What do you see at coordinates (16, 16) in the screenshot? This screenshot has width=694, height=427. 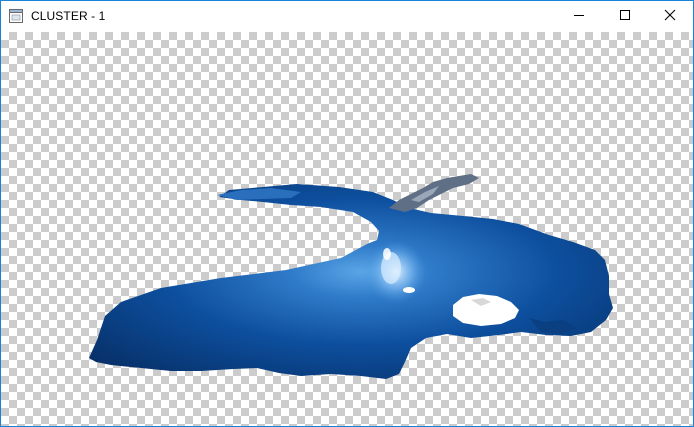 I see `window-app-icon` at bounding box center [16, 16].